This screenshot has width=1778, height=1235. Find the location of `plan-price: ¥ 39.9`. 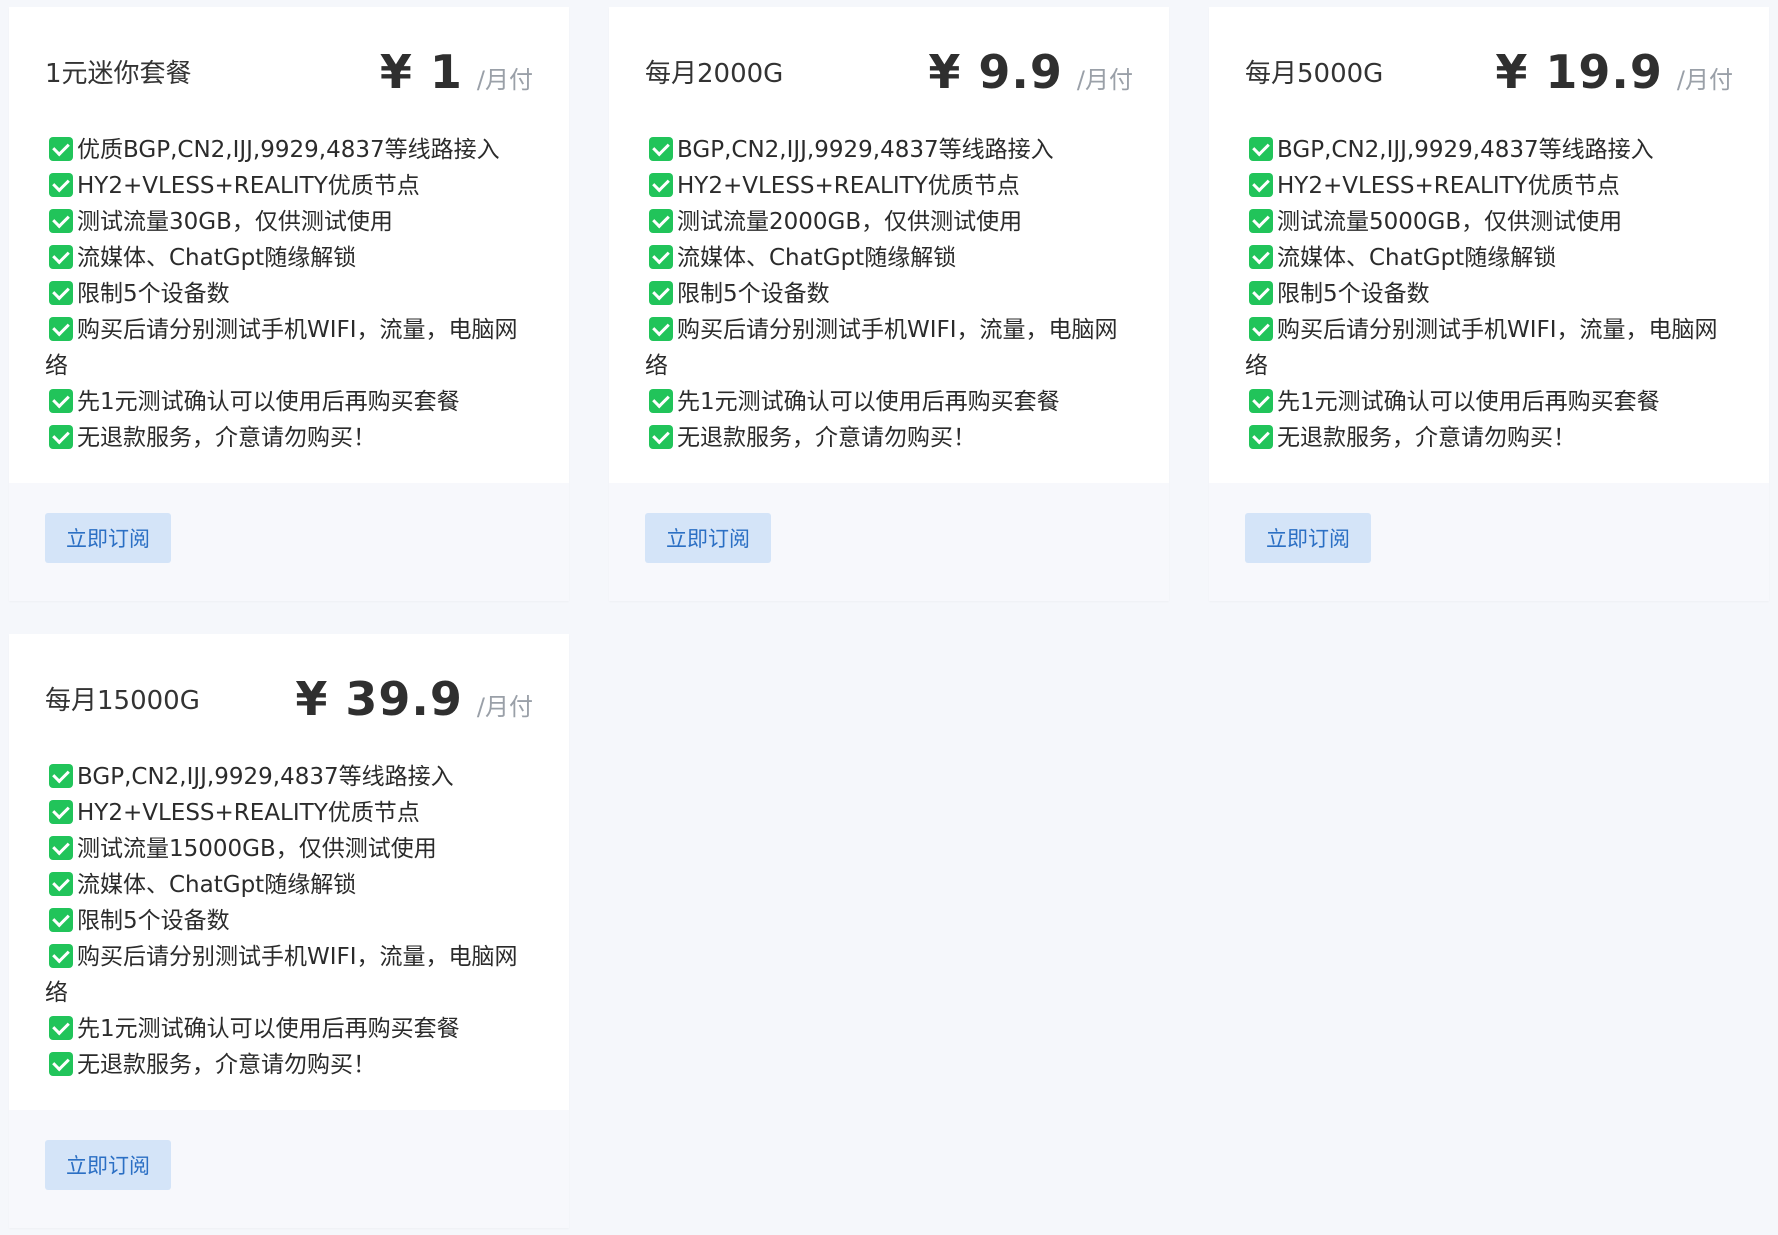

plan-price: ¥ 39.9 is located at coordinates (379, 699).